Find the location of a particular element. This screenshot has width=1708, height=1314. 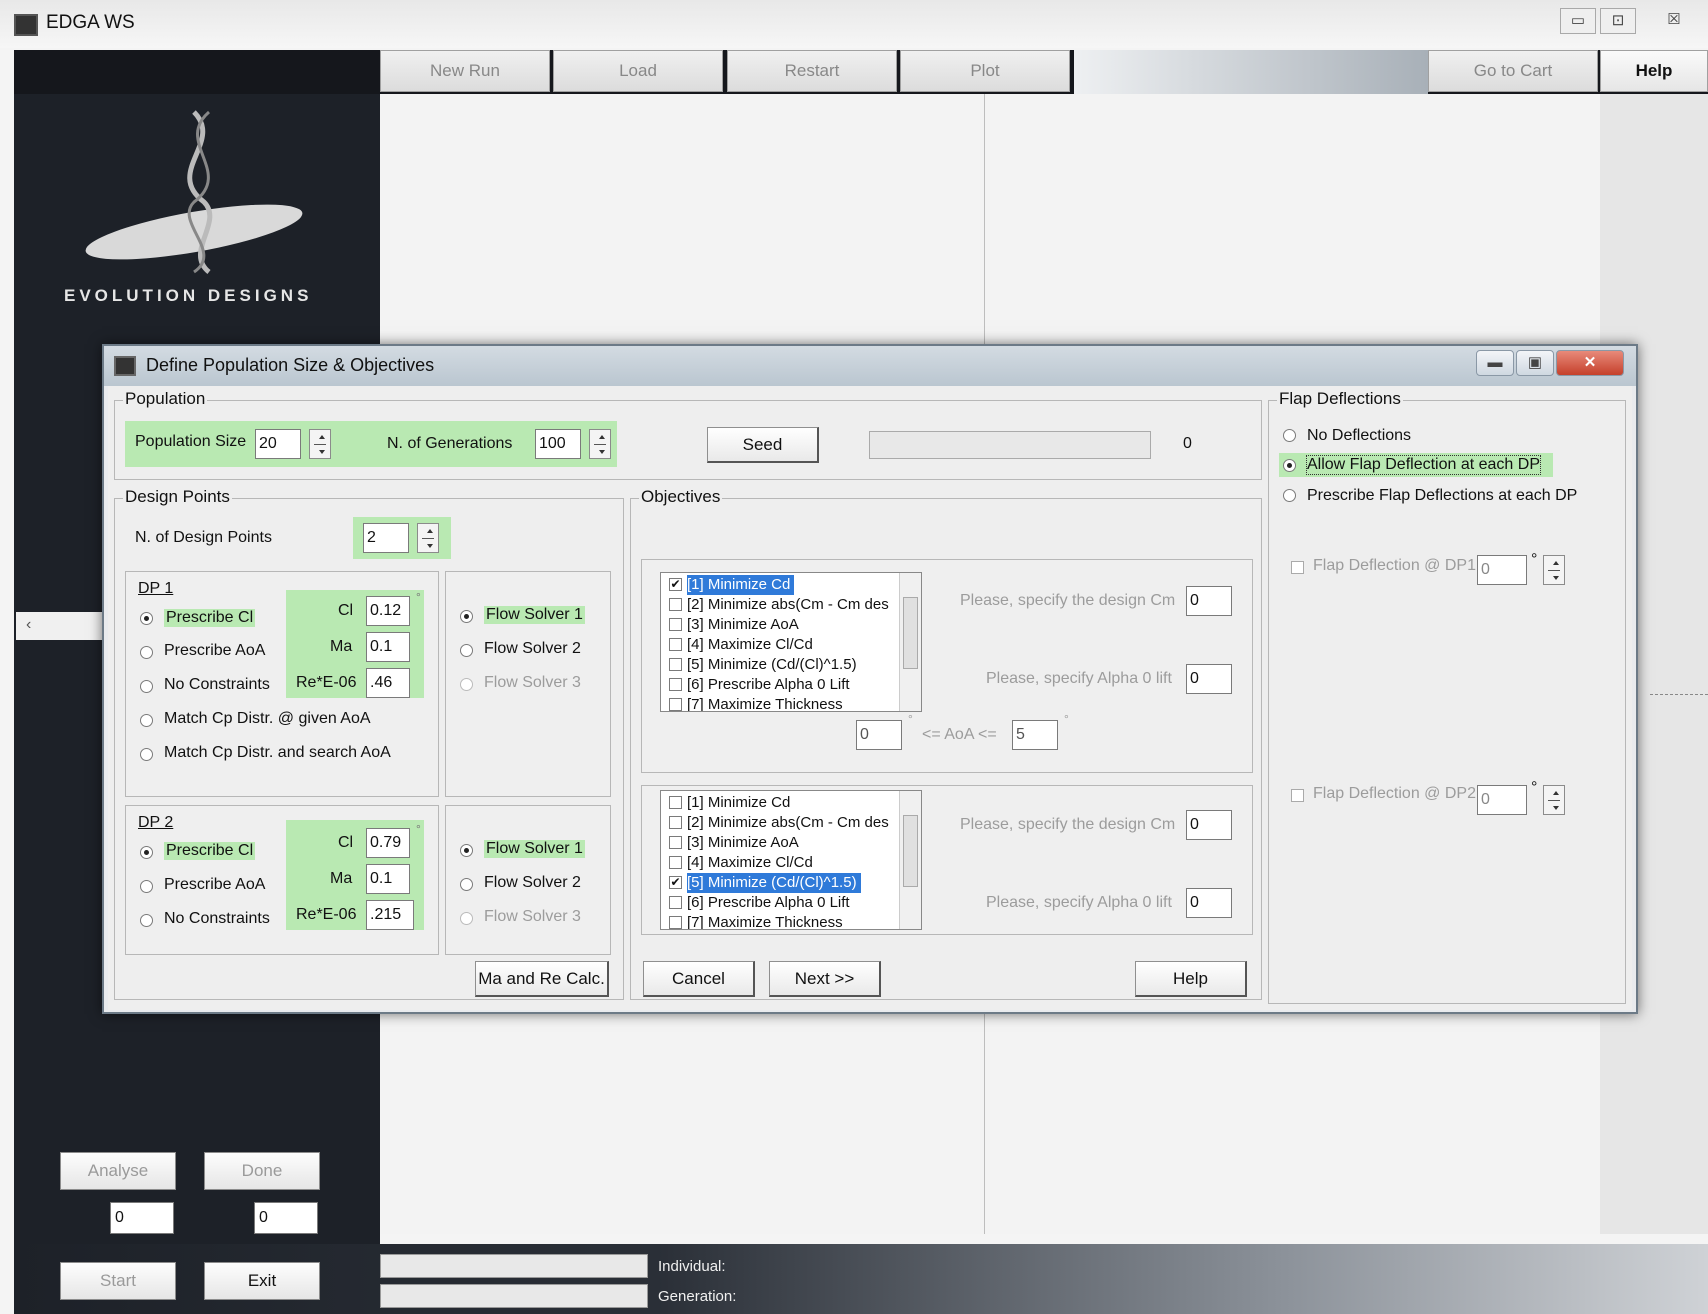

population-size-stepper is located at coordinates (320, 444).